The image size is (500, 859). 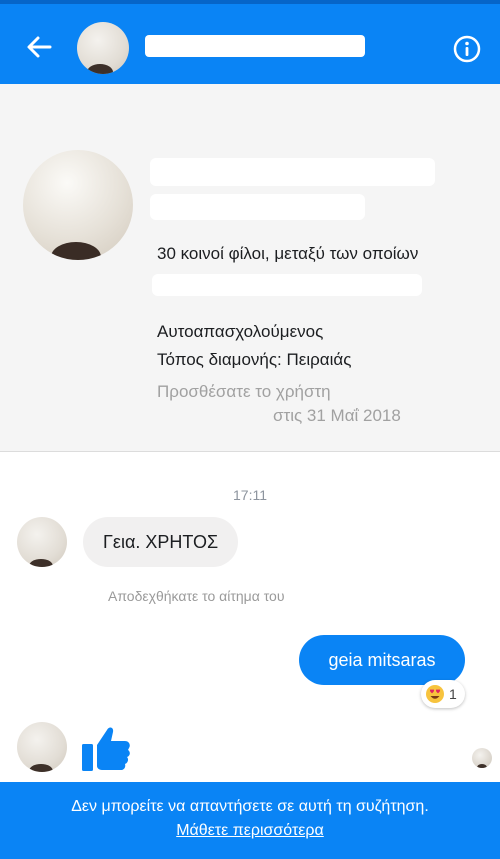 I want to click on added-date-text-line-1: Προσθέσατε το χρήστη, so click(x=244, y=391).